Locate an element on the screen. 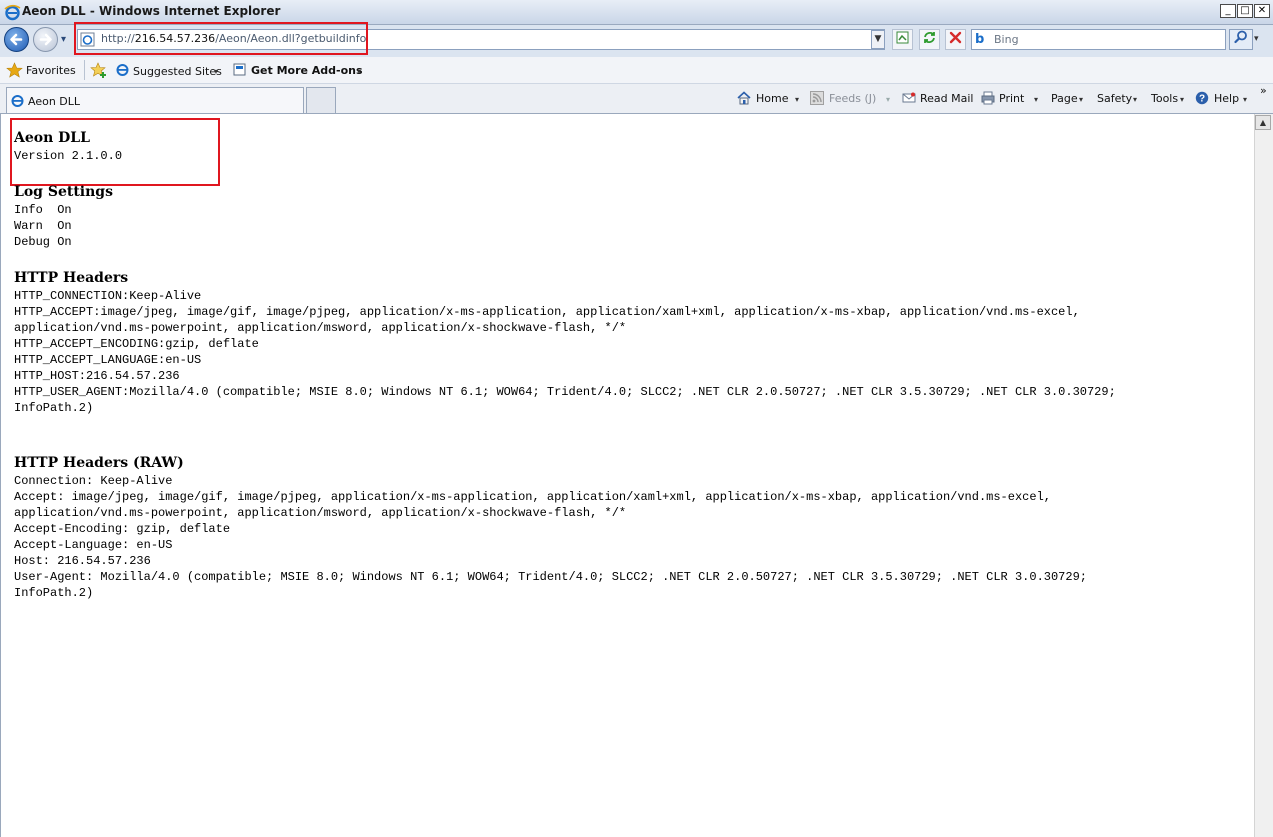  feeds-button: Feeds (J) is located at coordinates (852, 98).